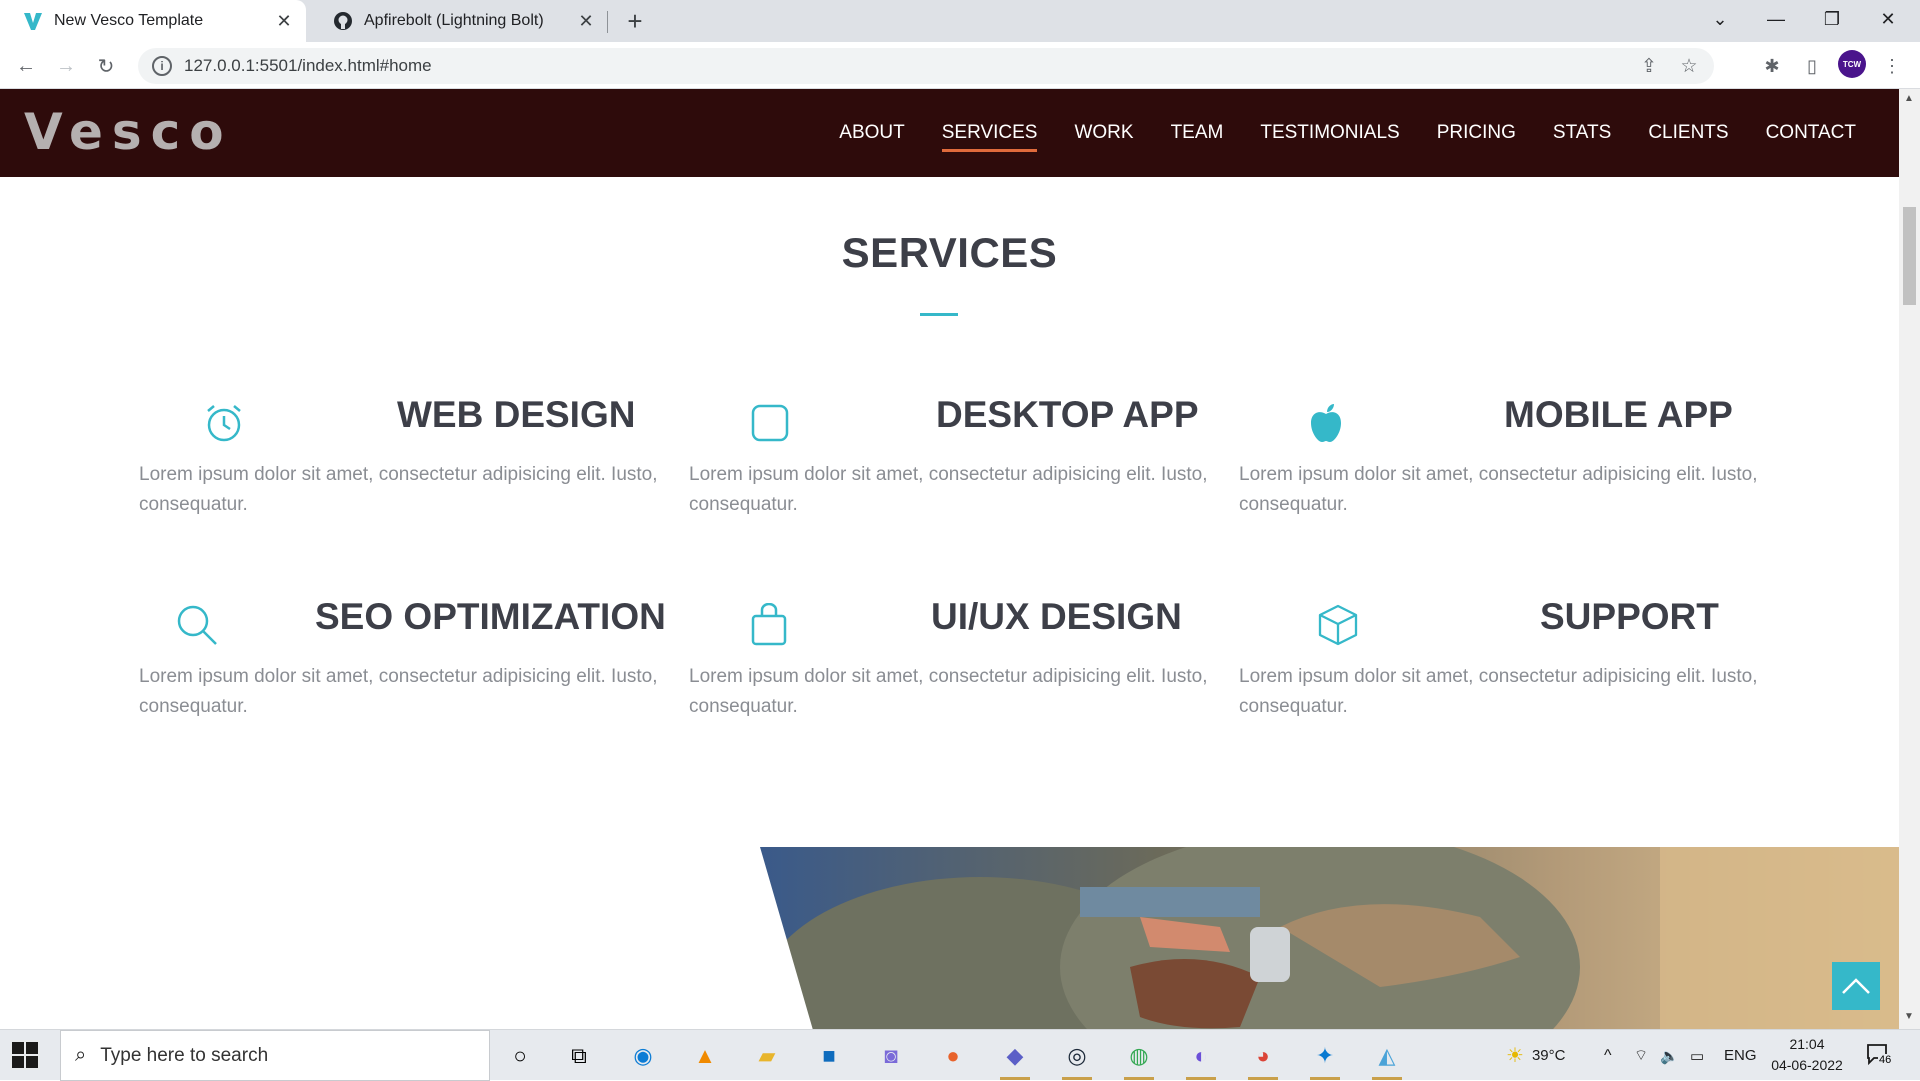  Describe the element at coordinates (949, 252) in the screenshot. I see `section-title: SERVICES` at that location.